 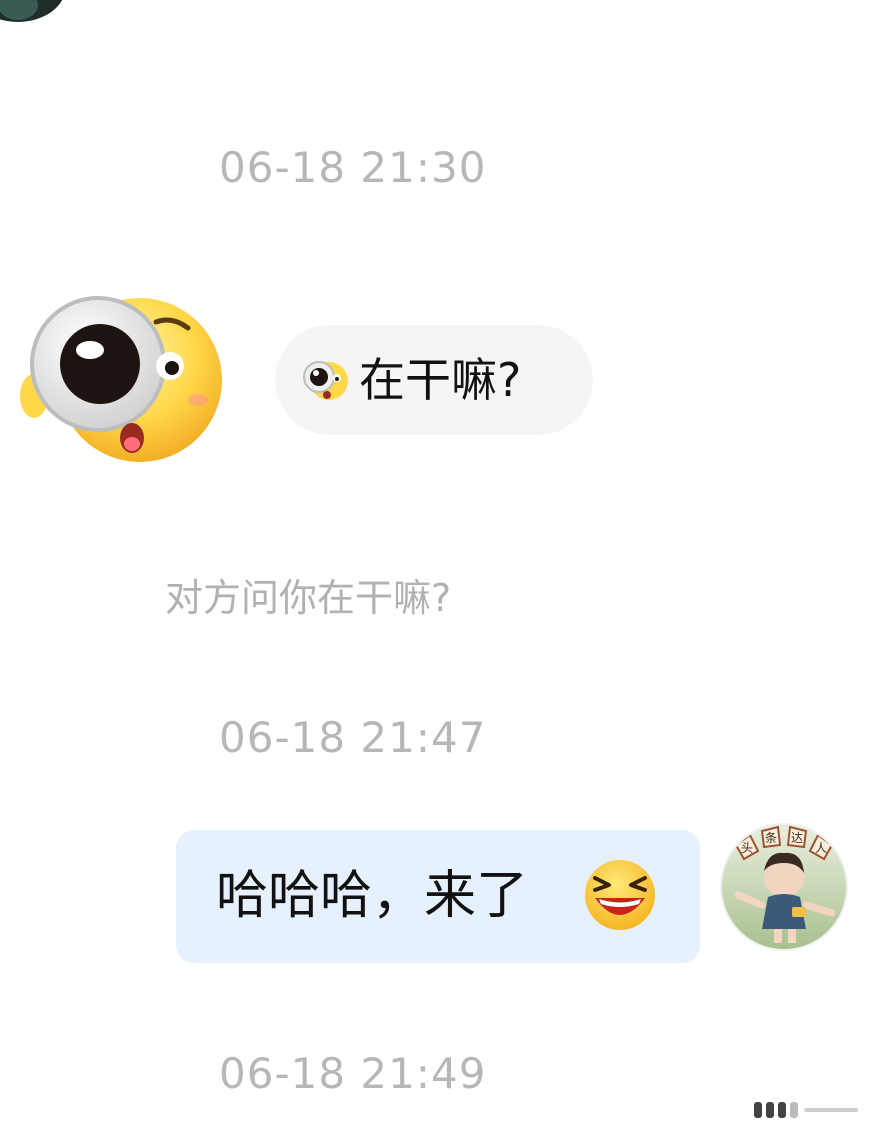 What do you see at coordinates (353, 737) in the screenshot?
I see `timestamp: 06-18 21:47` at bounding box center [353, 737].